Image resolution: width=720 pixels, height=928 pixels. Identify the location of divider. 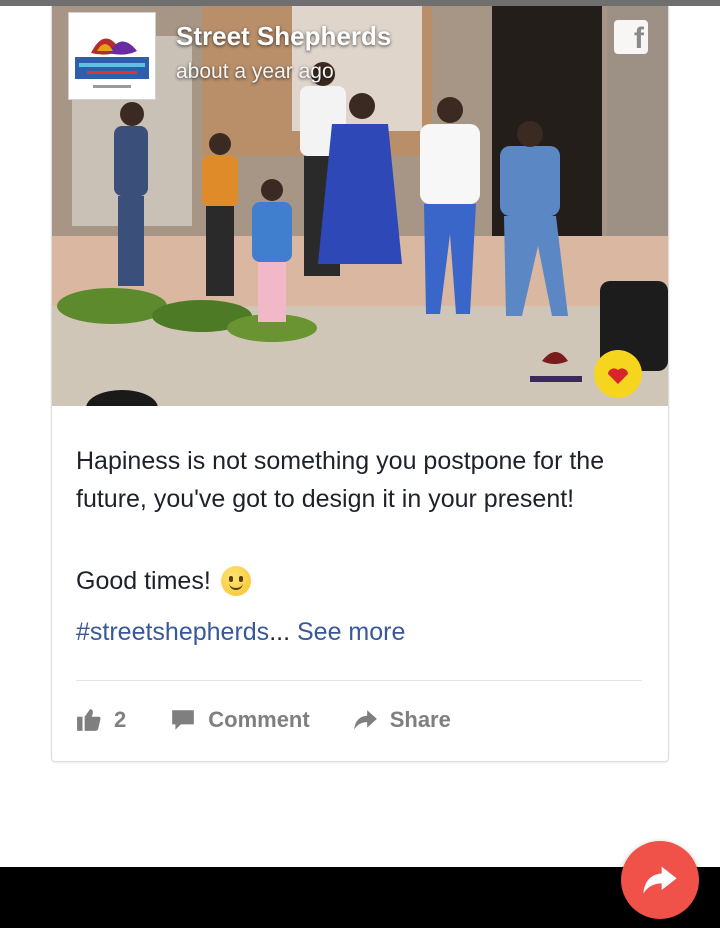
(359, 680).